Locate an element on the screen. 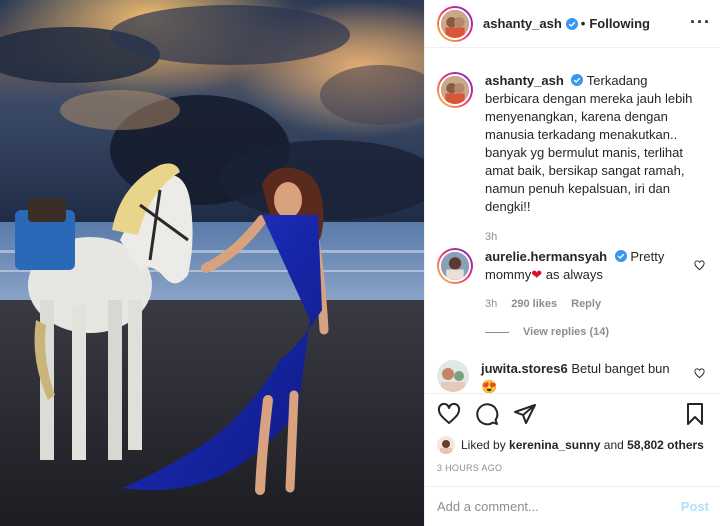 The height and width of the screenshot is (526, 720). caption-avatar is located at coordinates (455, 90).